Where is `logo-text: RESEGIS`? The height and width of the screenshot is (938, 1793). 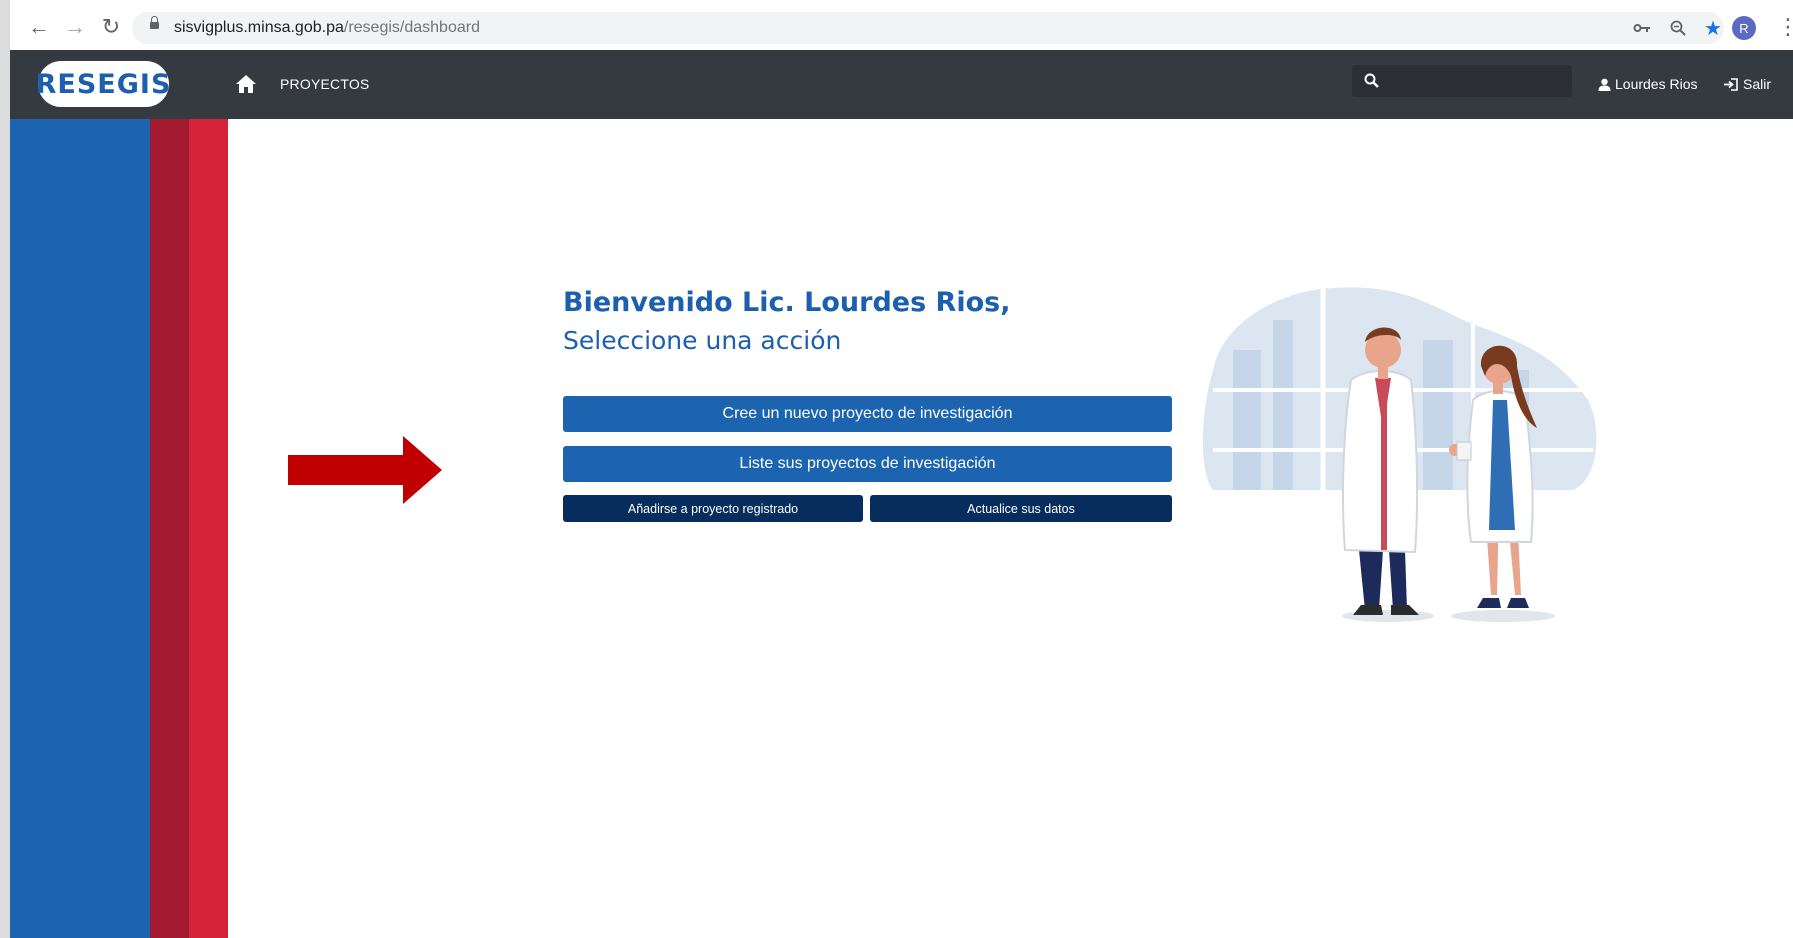
logo-text: RESEGIS is located at coordinates (103, 84).